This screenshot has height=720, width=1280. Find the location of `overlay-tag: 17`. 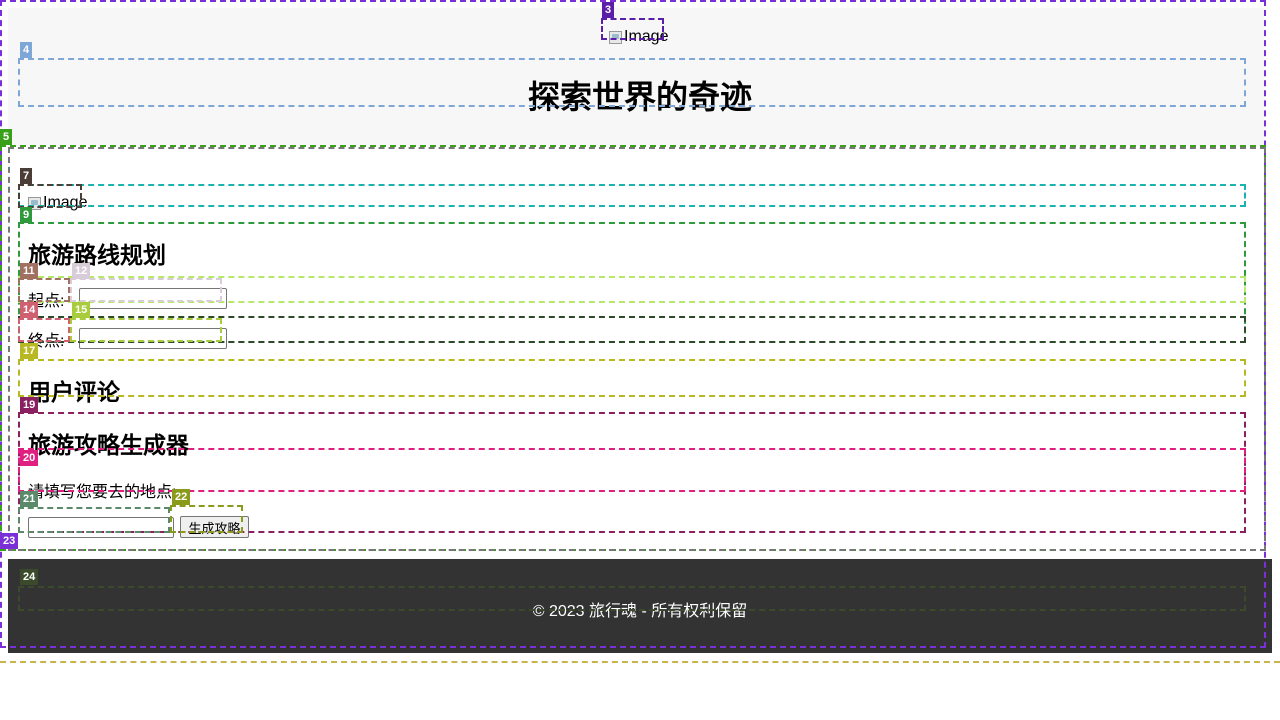

overlay-tag: 17 is located at coordinates (29, 351).